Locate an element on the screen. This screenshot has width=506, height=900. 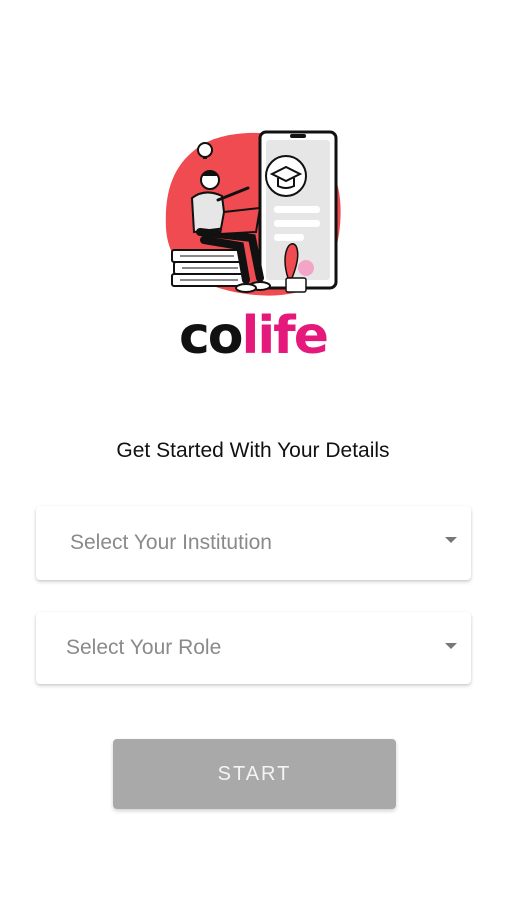
institution-select-placeholder: Select Your Institution is located at coordinates (171, 542).